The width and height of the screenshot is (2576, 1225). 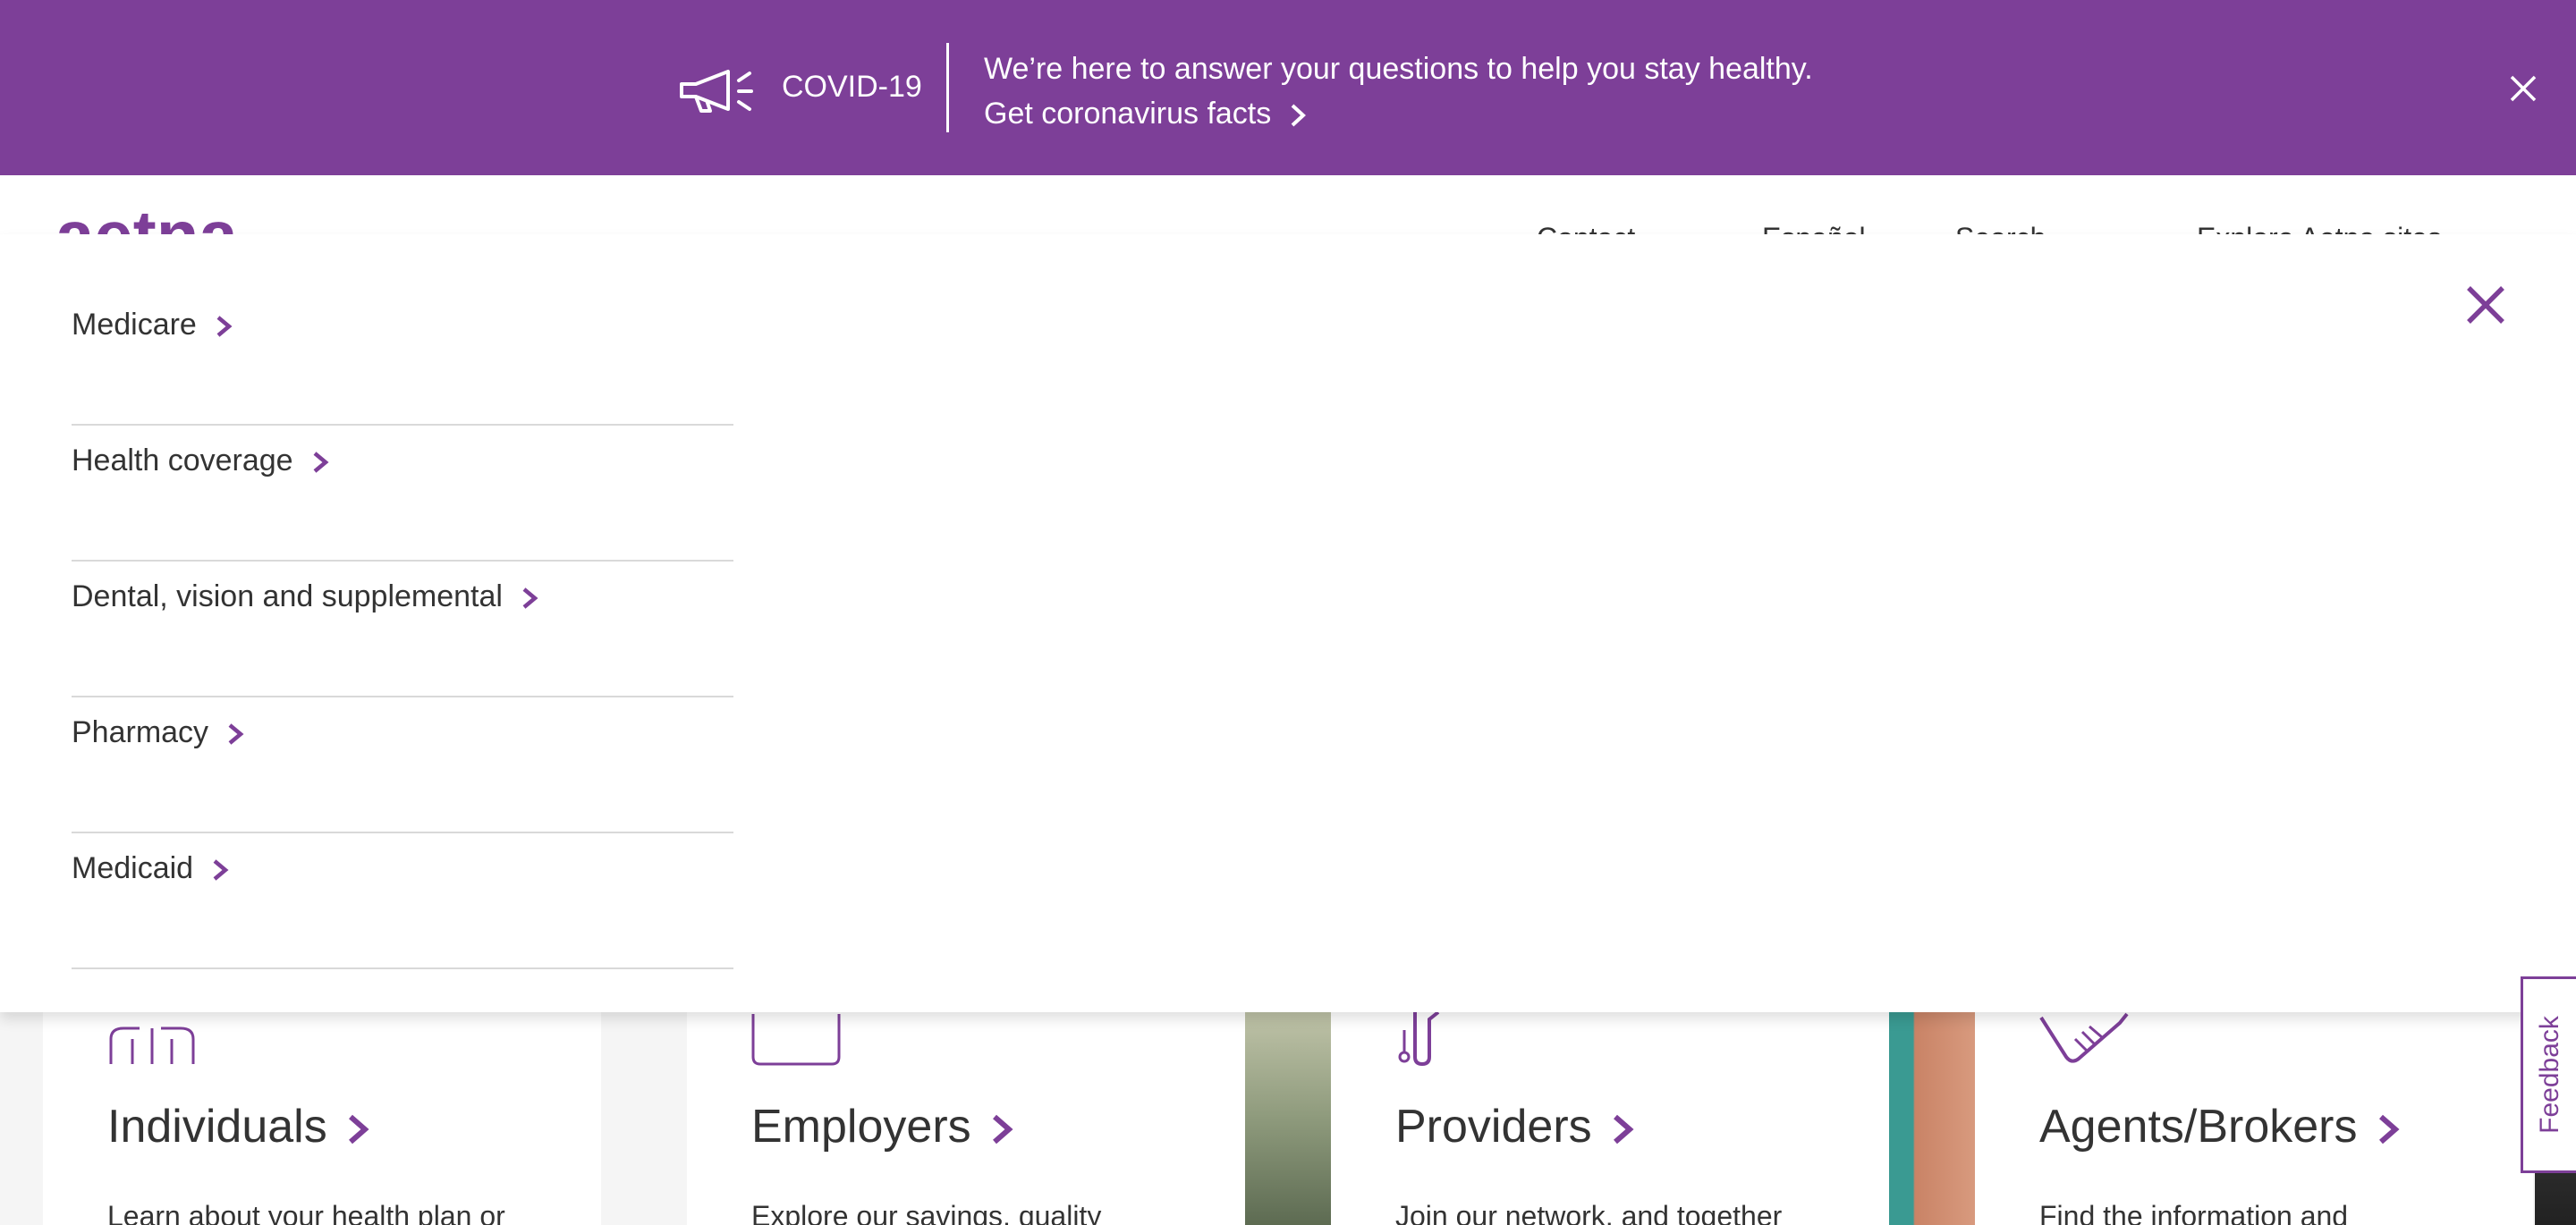 I want to click on card-employers: Employers Explore our savings, quality, so click(x=966, y=1118).